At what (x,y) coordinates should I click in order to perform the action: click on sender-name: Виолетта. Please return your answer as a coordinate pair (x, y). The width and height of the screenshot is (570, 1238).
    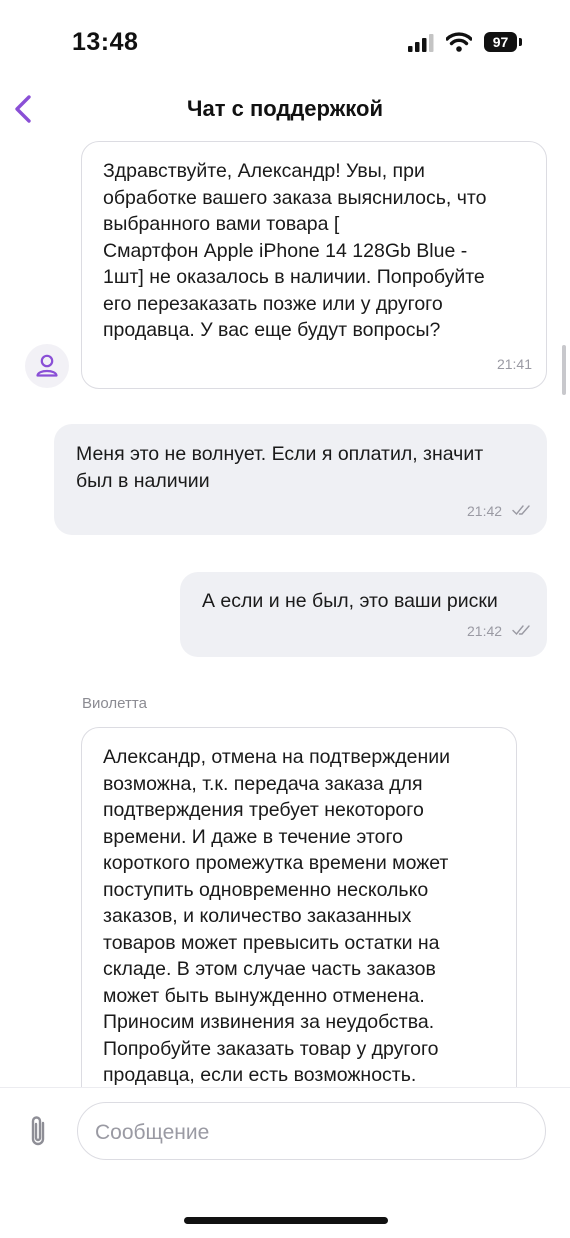
    Looking at the image, I should click on (114, 703).